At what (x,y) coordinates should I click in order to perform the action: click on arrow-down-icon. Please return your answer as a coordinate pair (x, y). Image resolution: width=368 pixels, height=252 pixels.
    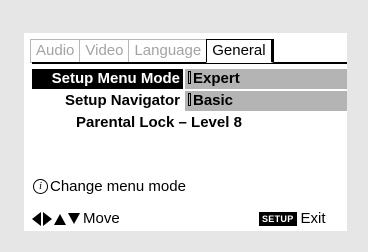
    Looking at the image, I should click on (74, 218).